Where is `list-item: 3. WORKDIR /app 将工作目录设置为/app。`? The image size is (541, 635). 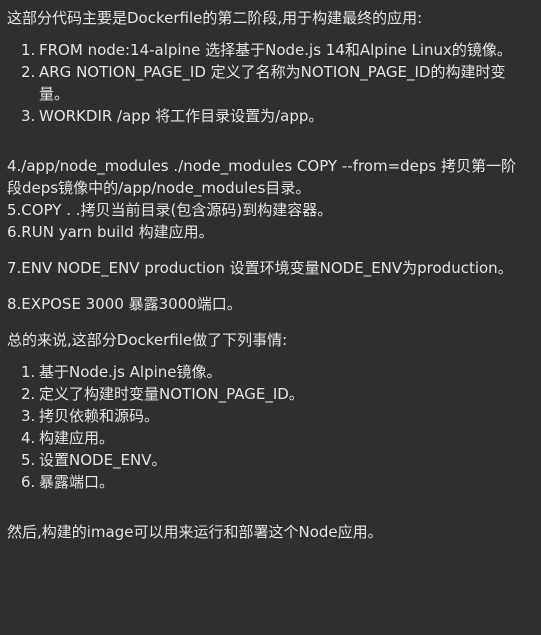
list-item: 3. WORKDIR /app 将工作目录设置为/app。 is located at coordinates (269, 116).